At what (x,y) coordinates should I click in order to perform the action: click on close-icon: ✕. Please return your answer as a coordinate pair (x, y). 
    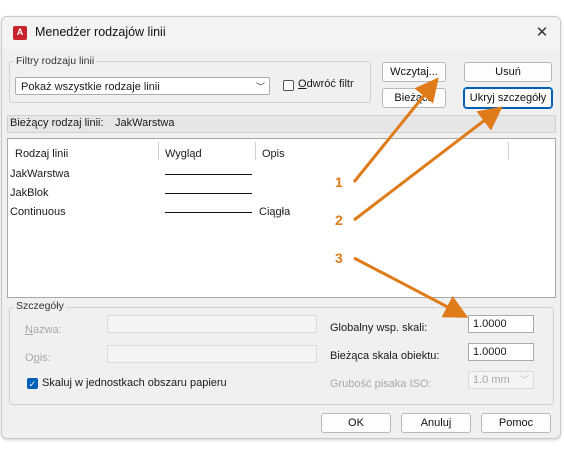
    Looking at the image, I should click on (542, 33).